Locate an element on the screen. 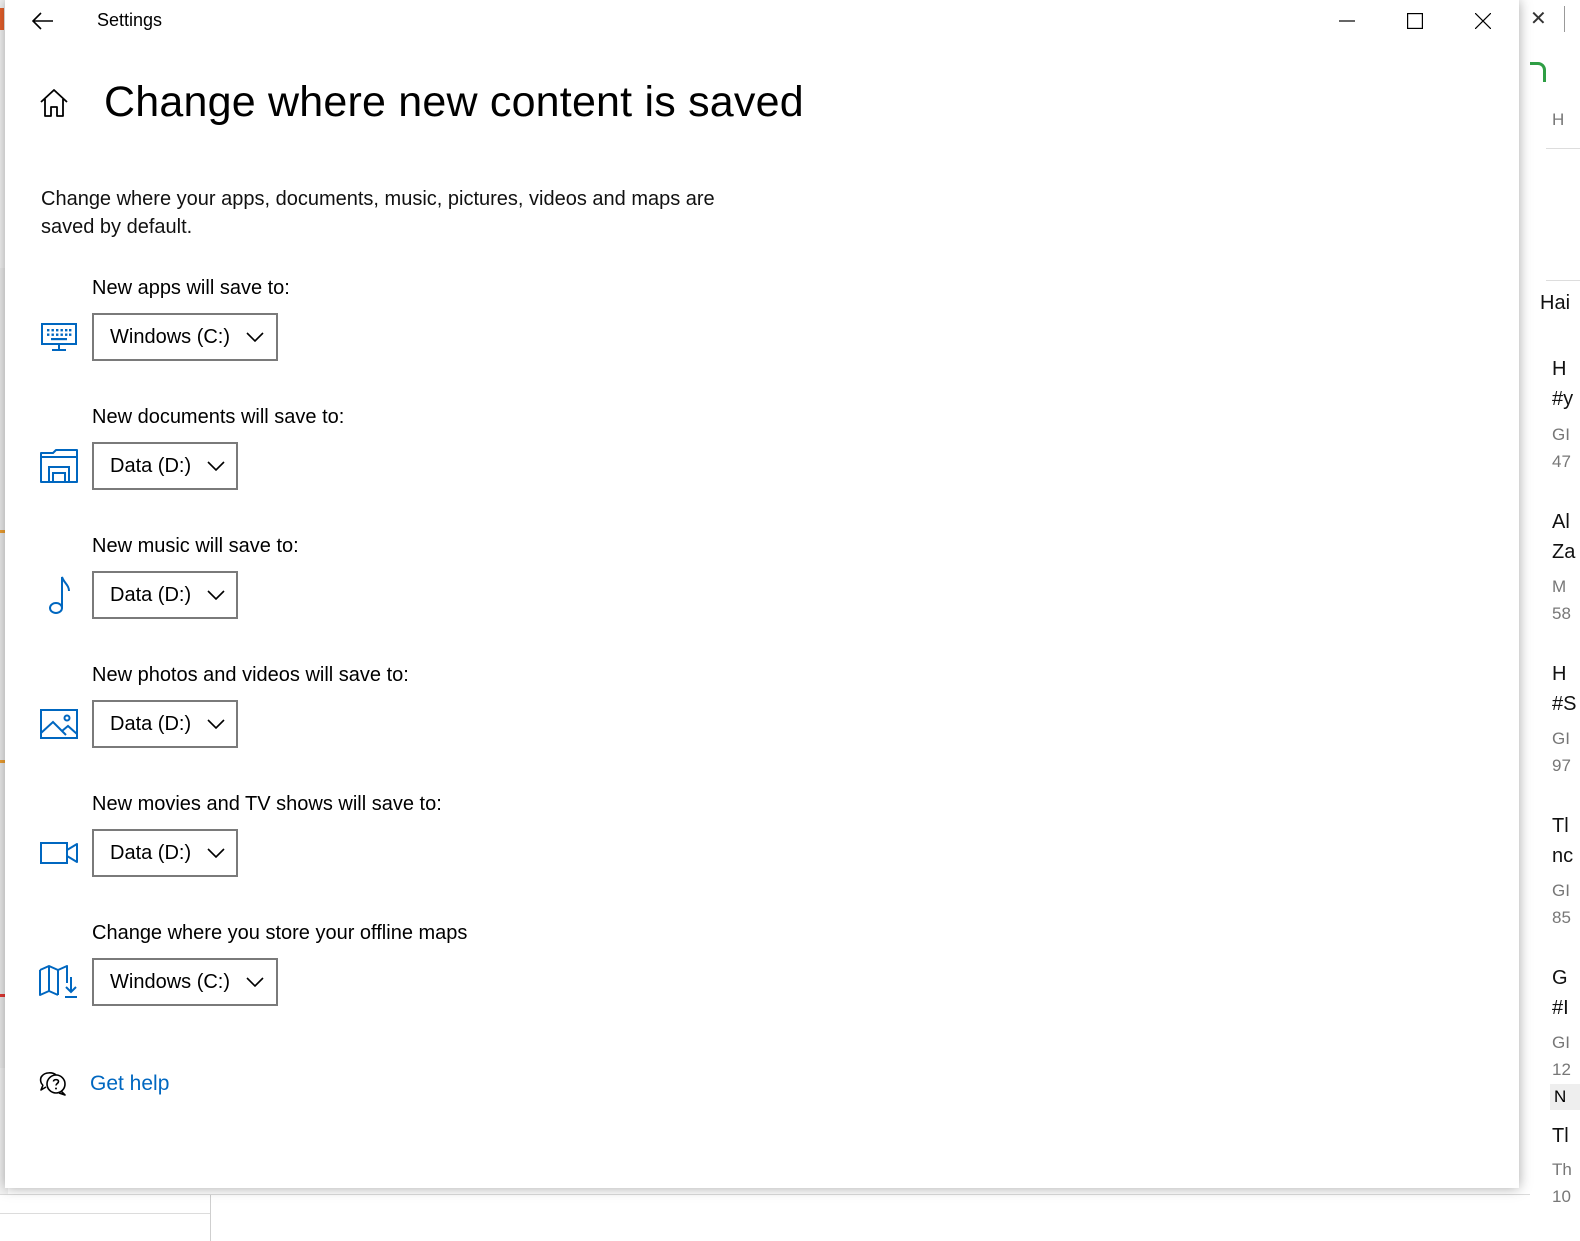 Image resolution: width=1580 pixels, height=1241 pixels. map-download-icon is located at coordinates (59, 982).